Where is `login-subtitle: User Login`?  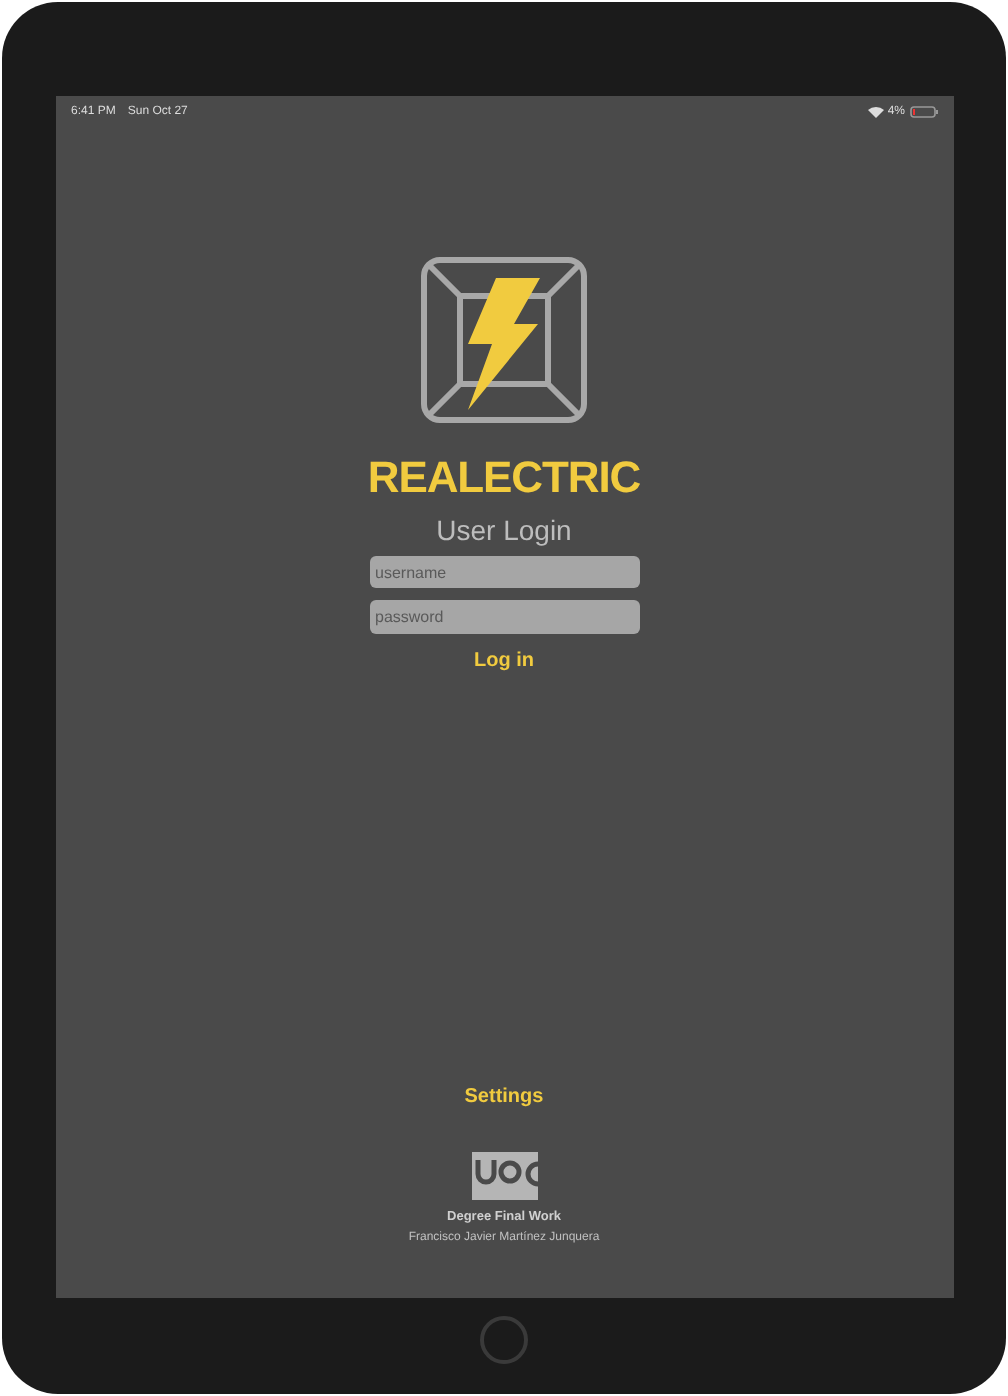 login-subtitle: User Login is located at coordinates (504, 530).